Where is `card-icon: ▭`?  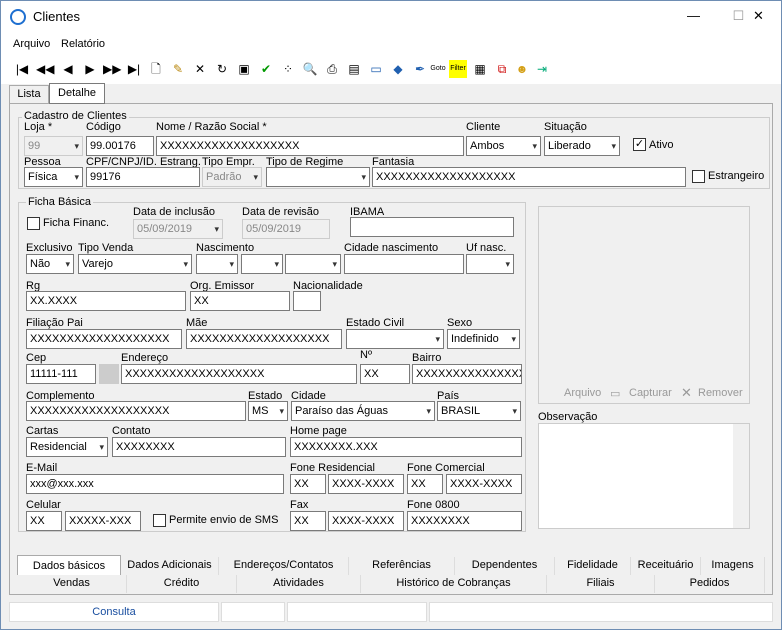
card-icon: ▭ is located at coordinates (376, 69).